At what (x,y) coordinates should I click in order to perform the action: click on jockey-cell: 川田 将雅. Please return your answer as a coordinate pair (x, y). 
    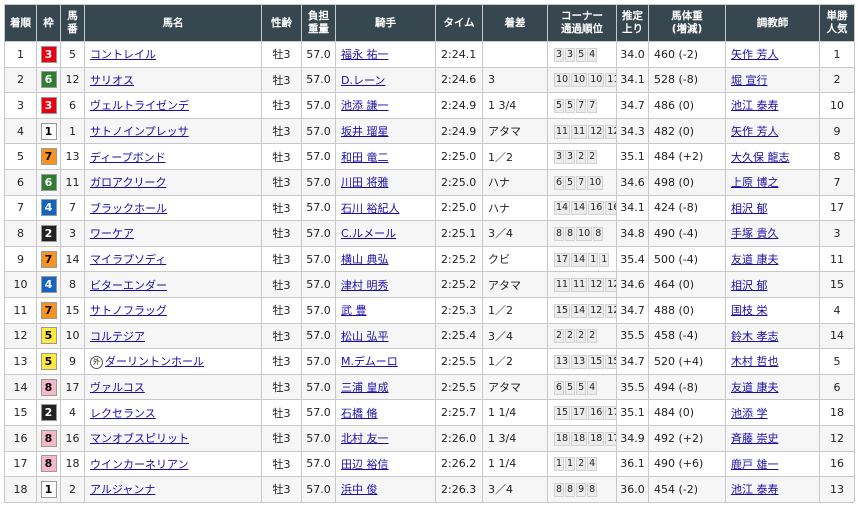
    Looking at the image, I should click on (385, 182).